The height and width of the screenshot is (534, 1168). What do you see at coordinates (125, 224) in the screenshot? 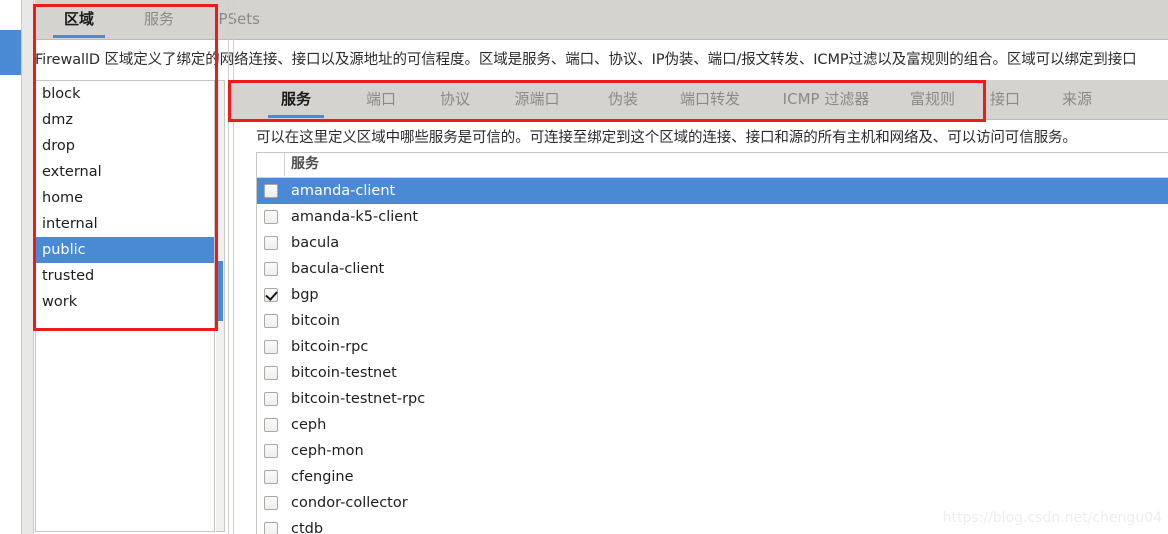
I see `zone-list-item: internal` at bounding box center [125, 224].